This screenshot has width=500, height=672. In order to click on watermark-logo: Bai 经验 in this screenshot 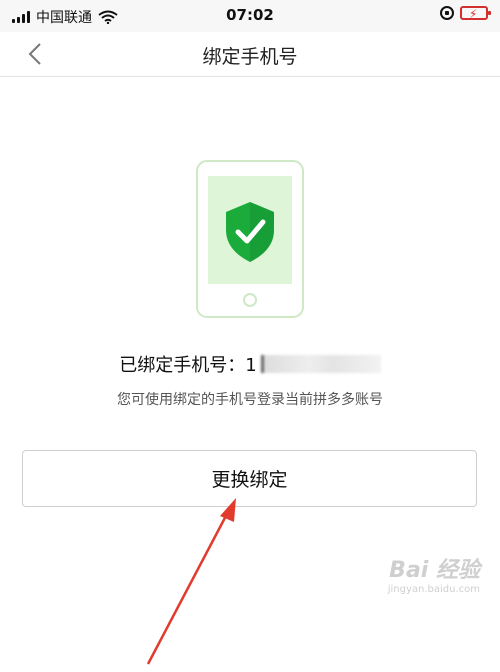, I will do `click(434, 570)`.